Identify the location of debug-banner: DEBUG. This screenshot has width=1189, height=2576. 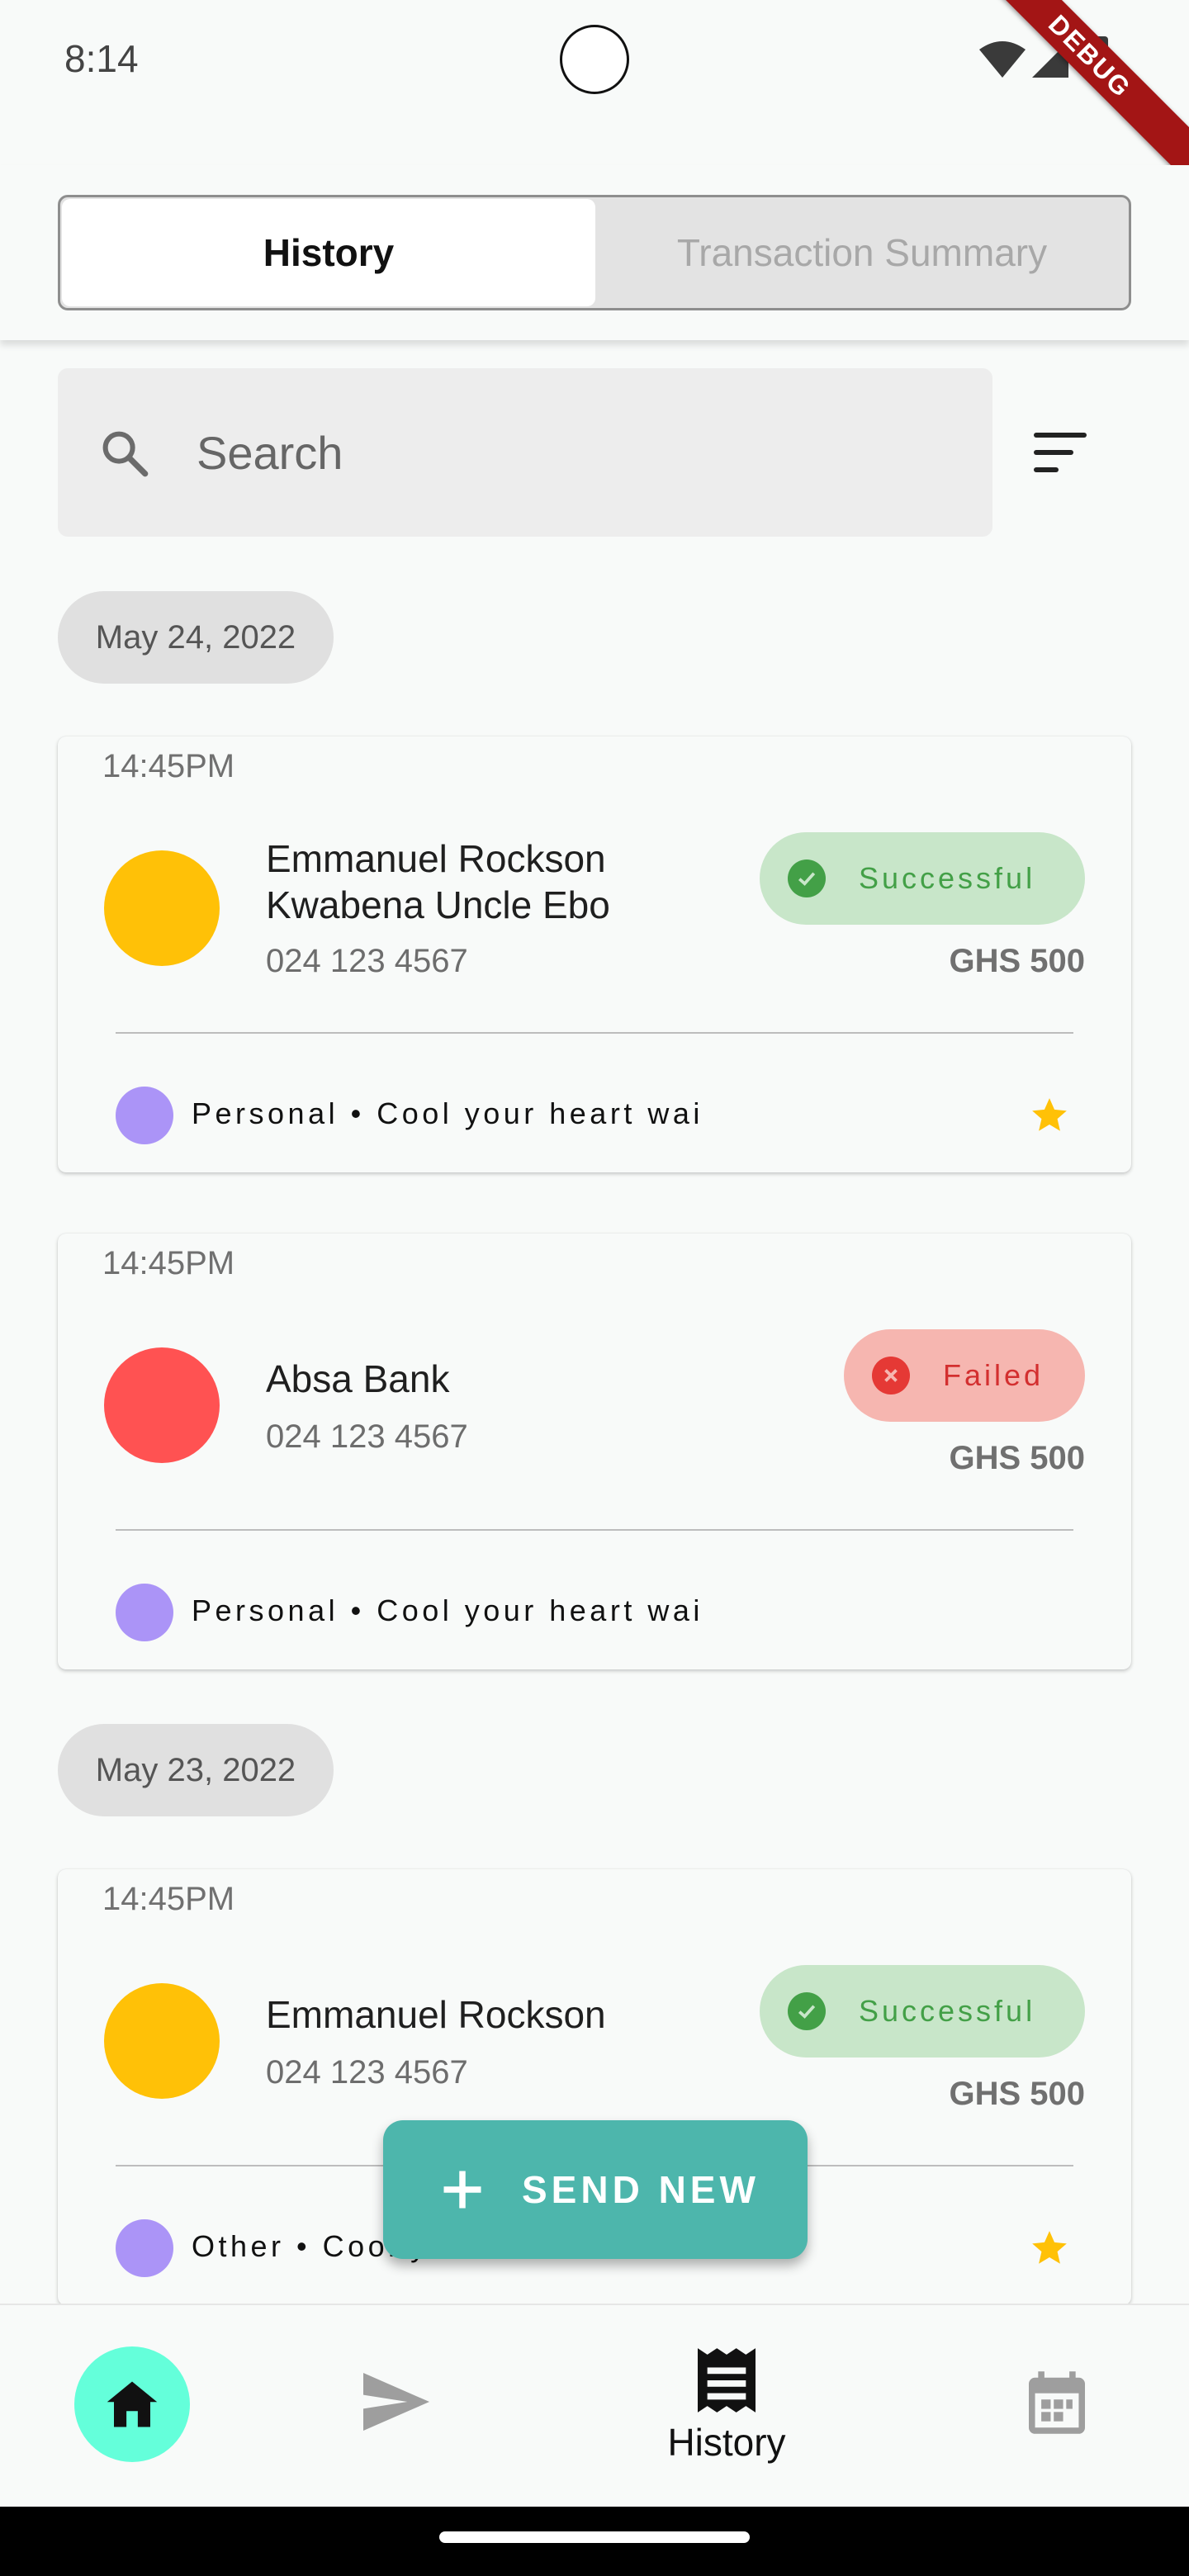
(1076, 91).